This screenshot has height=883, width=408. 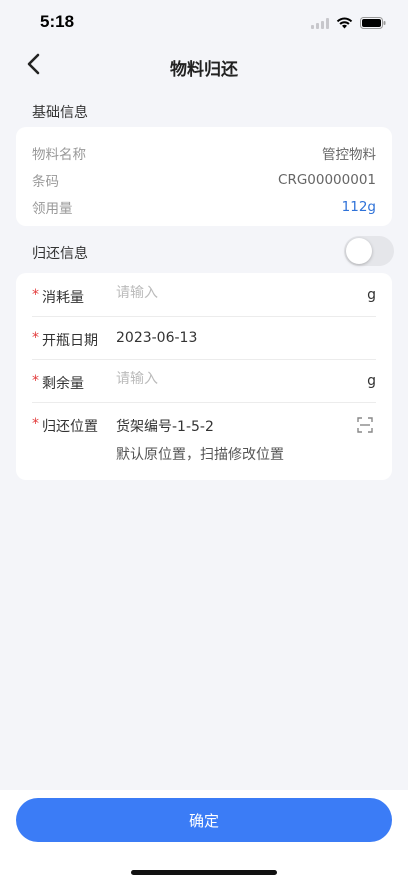 I want to click on basic-info-card: 物料名称 管控物料 条码 CRG00000001 领用量 112g, so click(x=204, y=176).